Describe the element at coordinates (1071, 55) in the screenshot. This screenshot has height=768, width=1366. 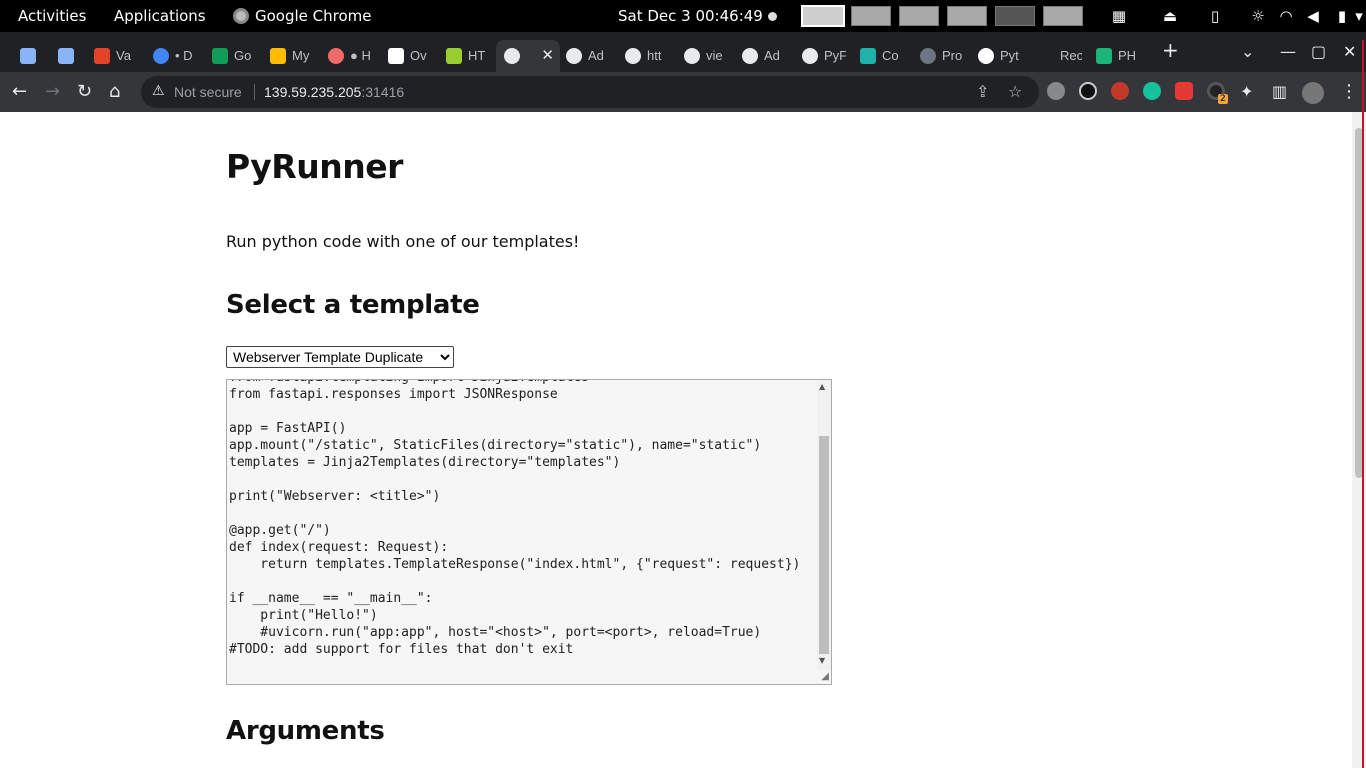
I see `tab-label: Rec` at that location.